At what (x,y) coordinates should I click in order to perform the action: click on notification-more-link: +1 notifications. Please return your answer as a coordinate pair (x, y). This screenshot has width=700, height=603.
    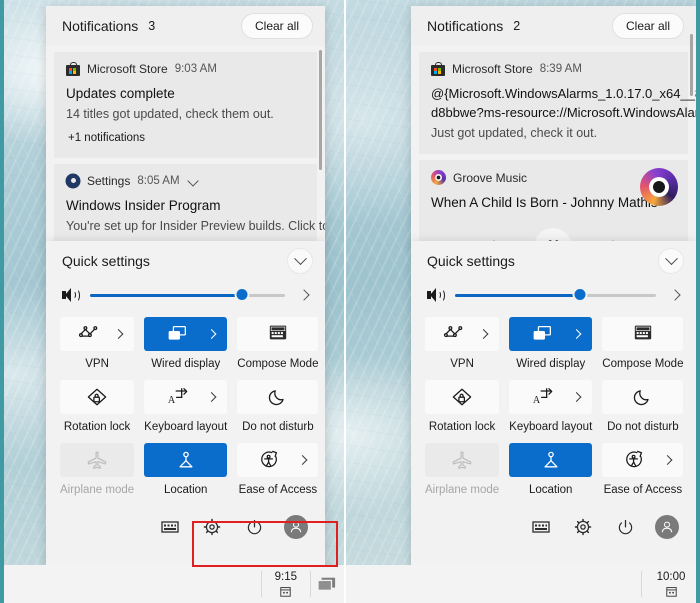
    Looking at the image, I should click on (185, 135).